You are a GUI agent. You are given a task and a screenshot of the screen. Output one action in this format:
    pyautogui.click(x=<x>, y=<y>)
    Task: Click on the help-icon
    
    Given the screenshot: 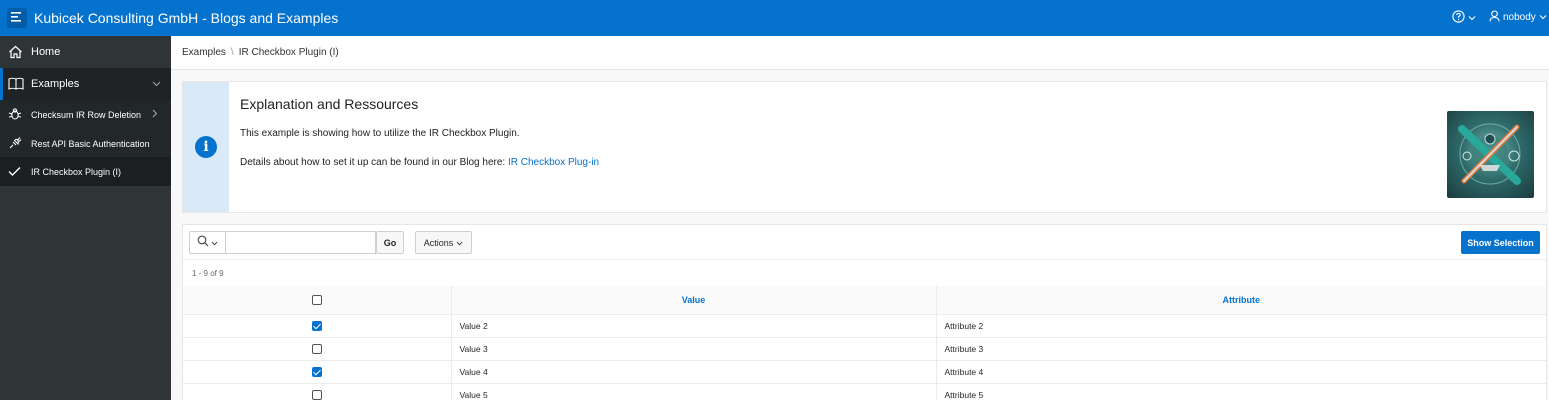 What is the action you would take?
    pyautogui.click(x=1458, y=18)
    